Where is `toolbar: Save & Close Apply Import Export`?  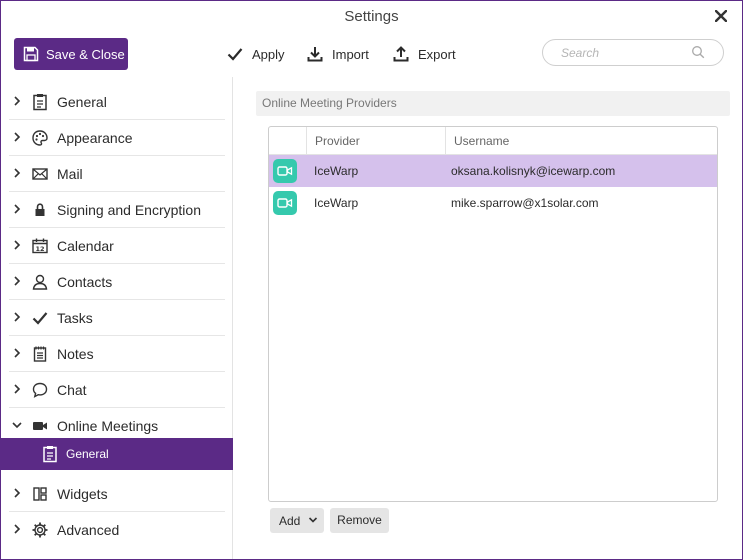 toolbar: Save & Close Apply Import Export is located at coordinates (371, 55).